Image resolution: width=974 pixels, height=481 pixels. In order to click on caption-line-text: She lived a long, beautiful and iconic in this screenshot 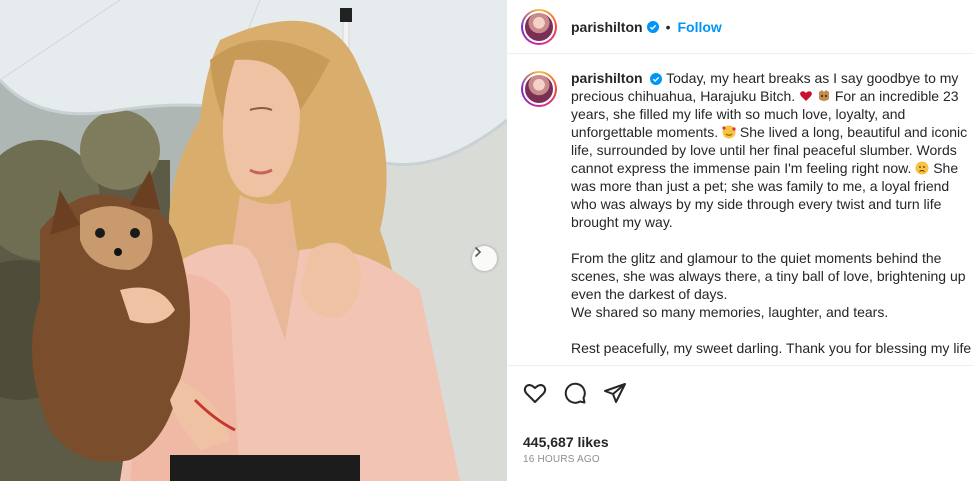, I will do `click(853, 132)`.